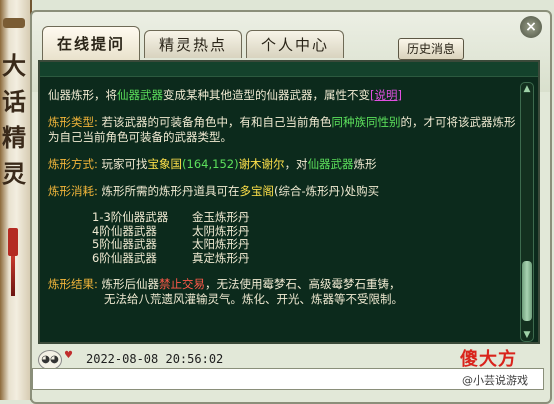 The height and width of the screenshot is (404, 554). Describe the element at coordinates (366, 122) in the screenshot. I see `type-highlight: 同种族同性别` at that location.